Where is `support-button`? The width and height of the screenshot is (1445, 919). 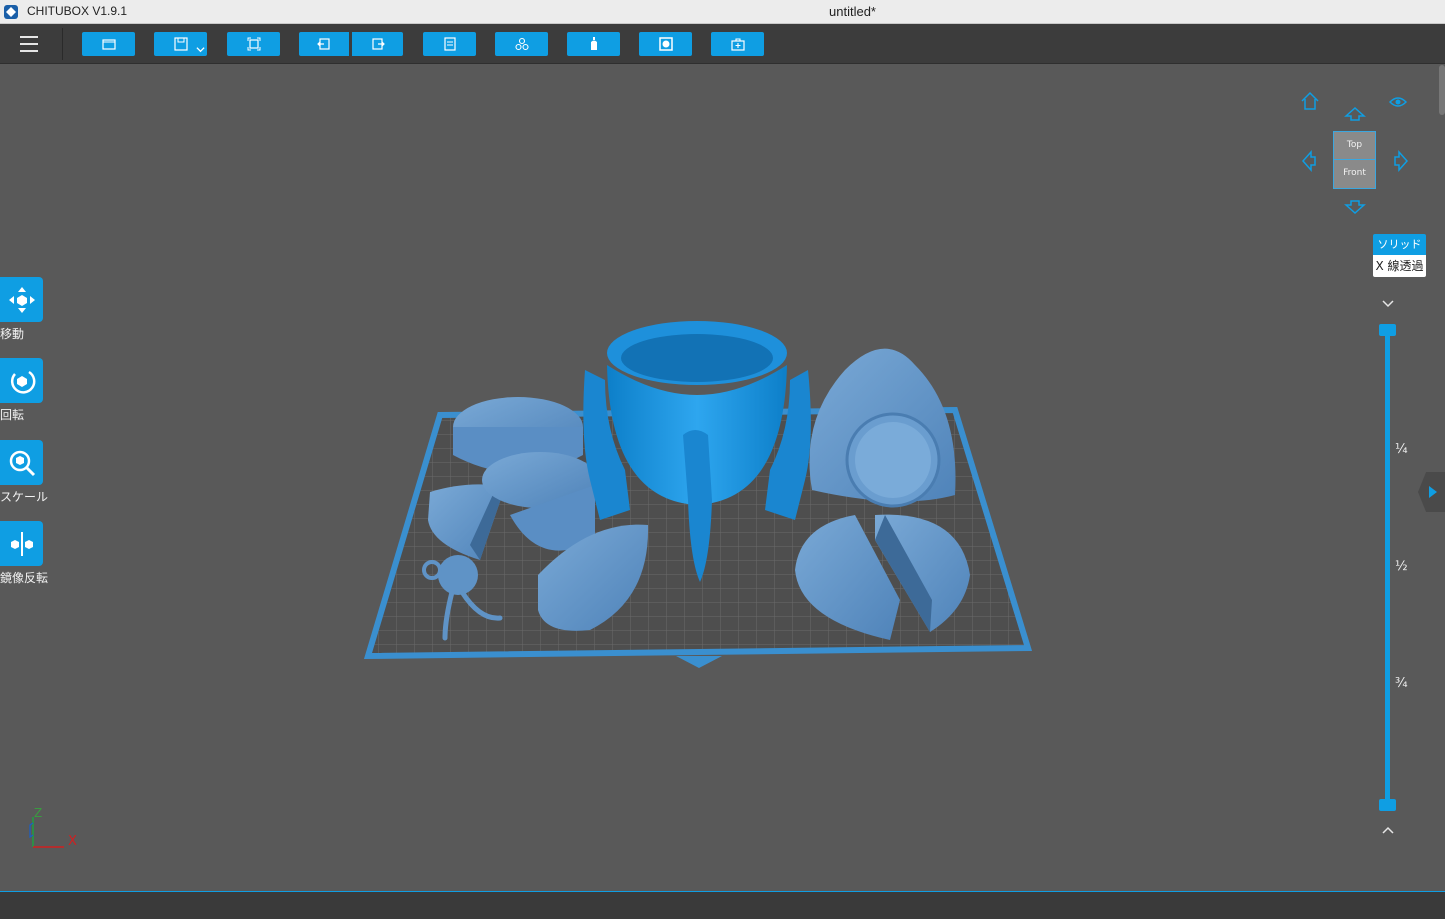
support-button is located at coordinates (593, 44).